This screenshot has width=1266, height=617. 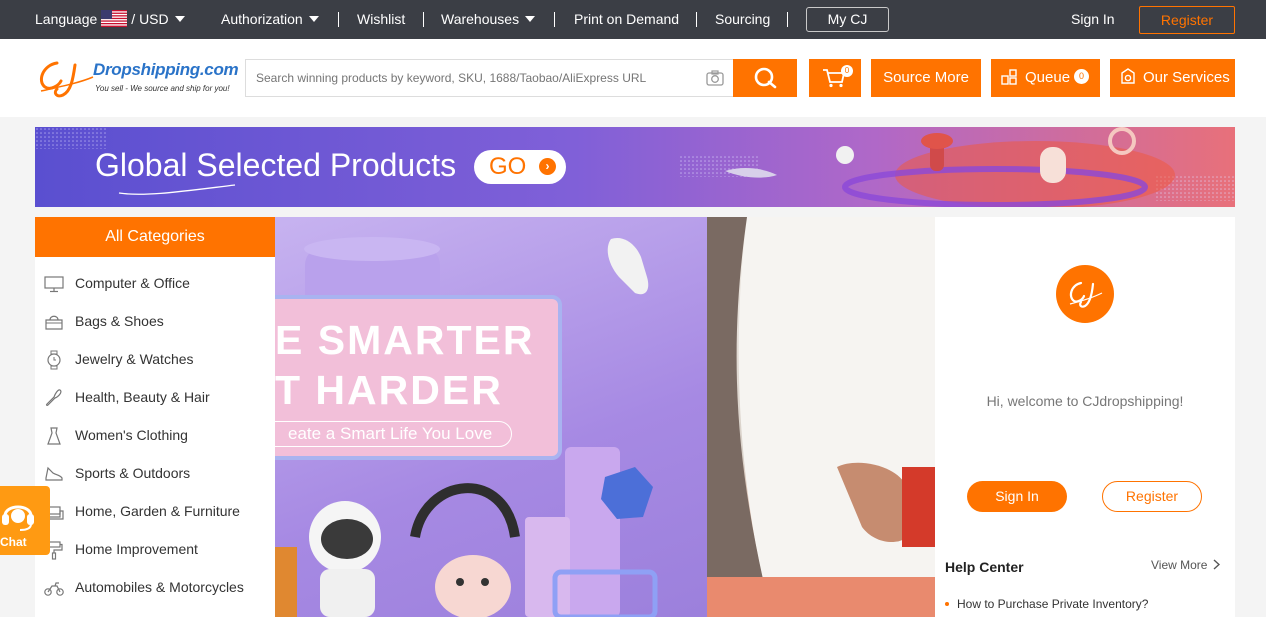 I want to click on our-services-button: Our Services, so click(x=1172, y=78).